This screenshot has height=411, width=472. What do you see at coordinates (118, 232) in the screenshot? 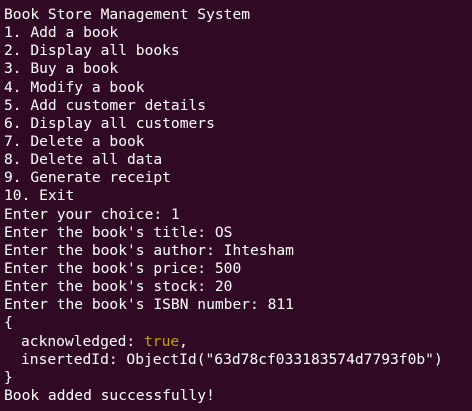
I see `prompt-title: Enter the book's title: OS` at bounding box center [118, 232].